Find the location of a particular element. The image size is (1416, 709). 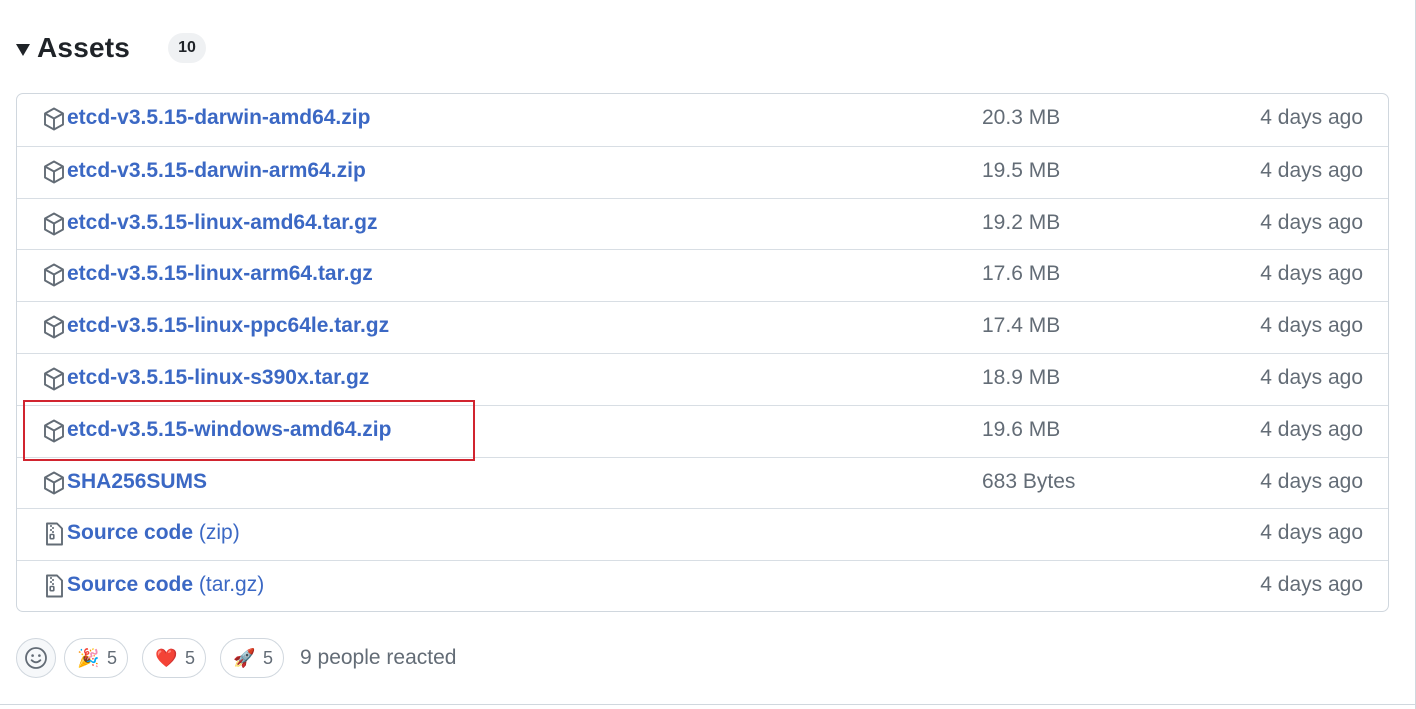

caret-down-icon is located at coordinates (23, 49).